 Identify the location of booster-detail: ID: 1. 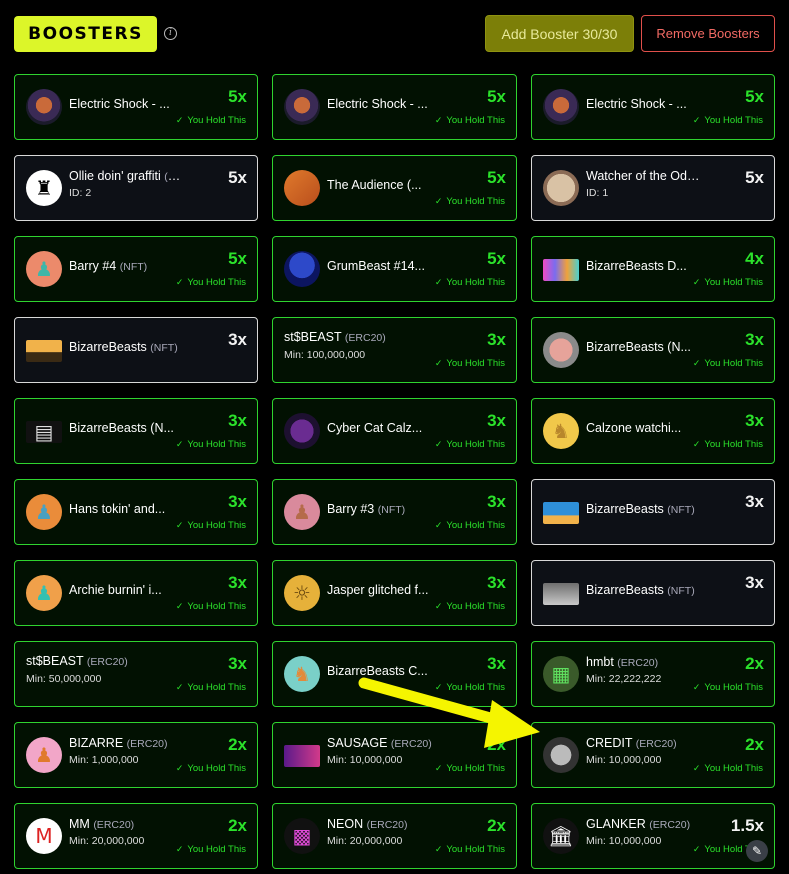
(597, 193).